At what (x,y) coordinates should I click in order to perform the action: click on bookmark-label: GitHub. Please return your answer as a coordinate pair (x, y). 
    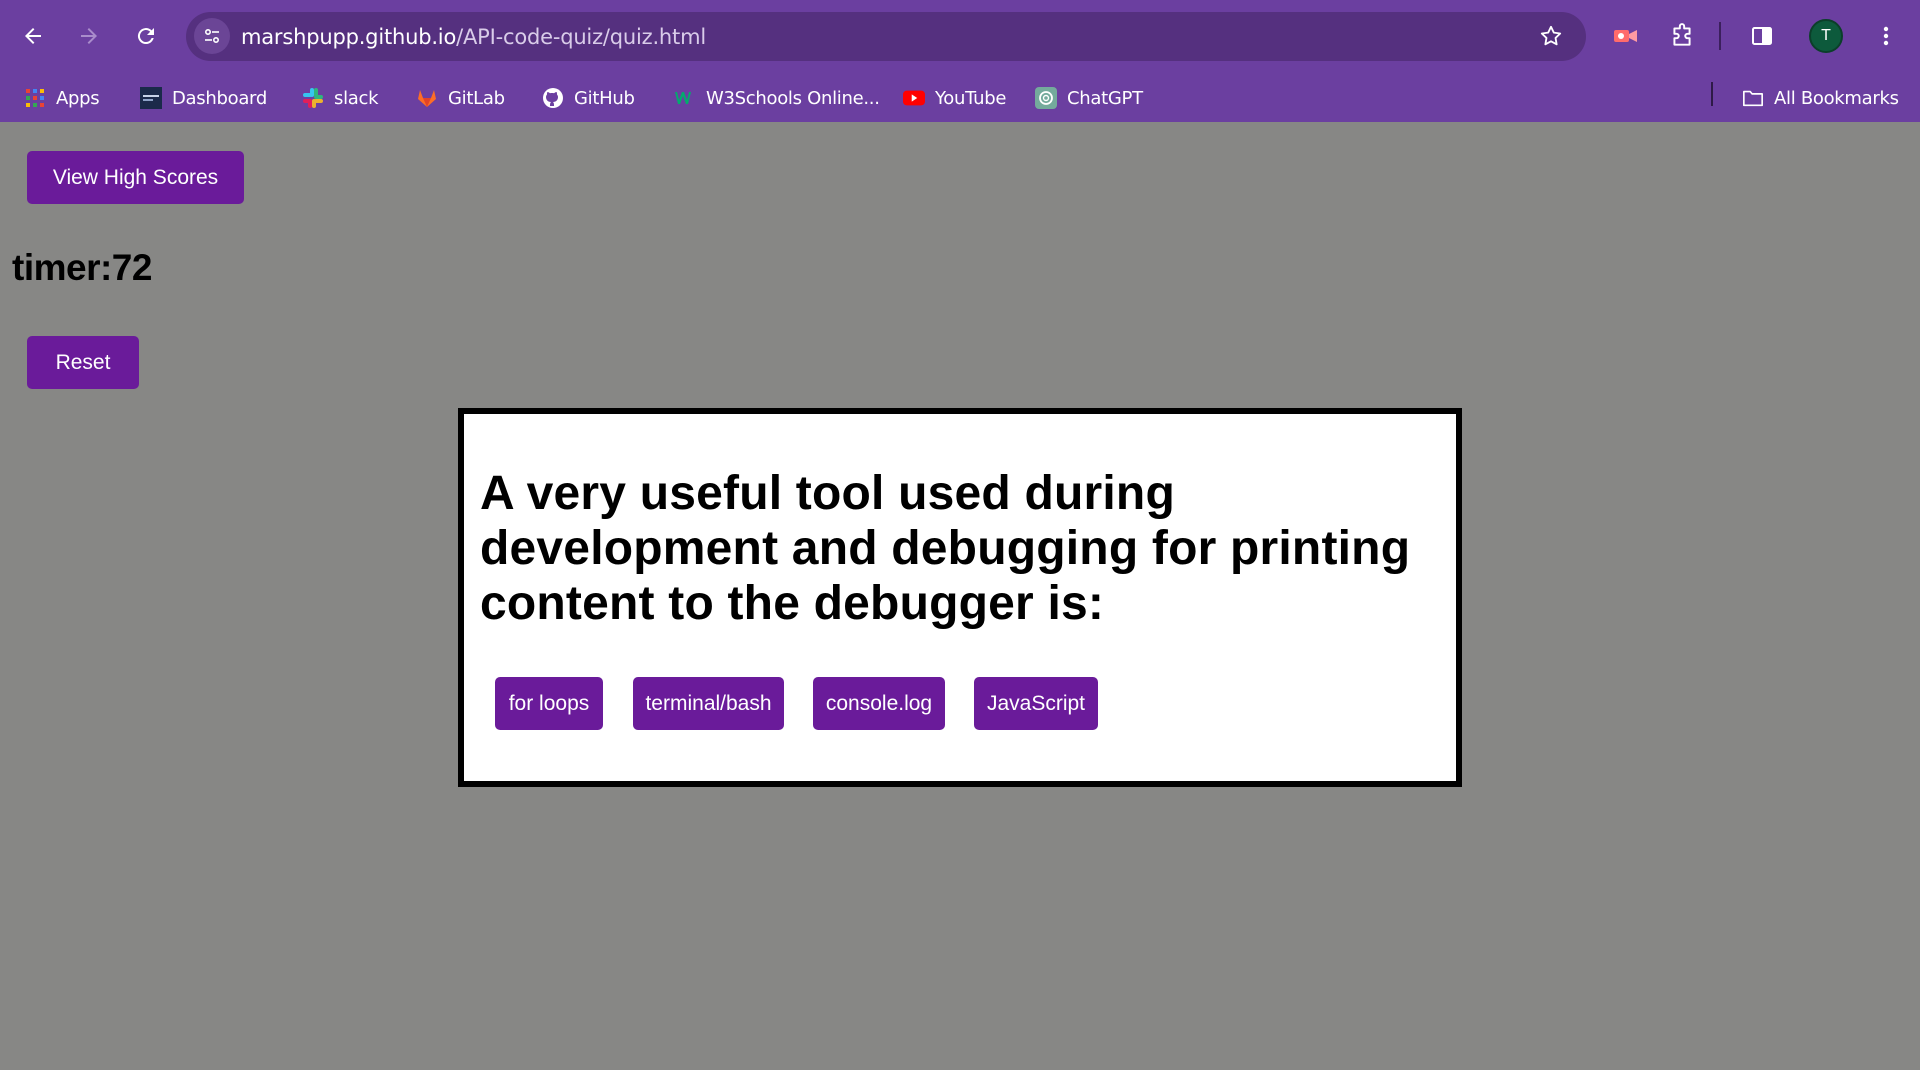
    Looking at the image, I should click on (604, 98).